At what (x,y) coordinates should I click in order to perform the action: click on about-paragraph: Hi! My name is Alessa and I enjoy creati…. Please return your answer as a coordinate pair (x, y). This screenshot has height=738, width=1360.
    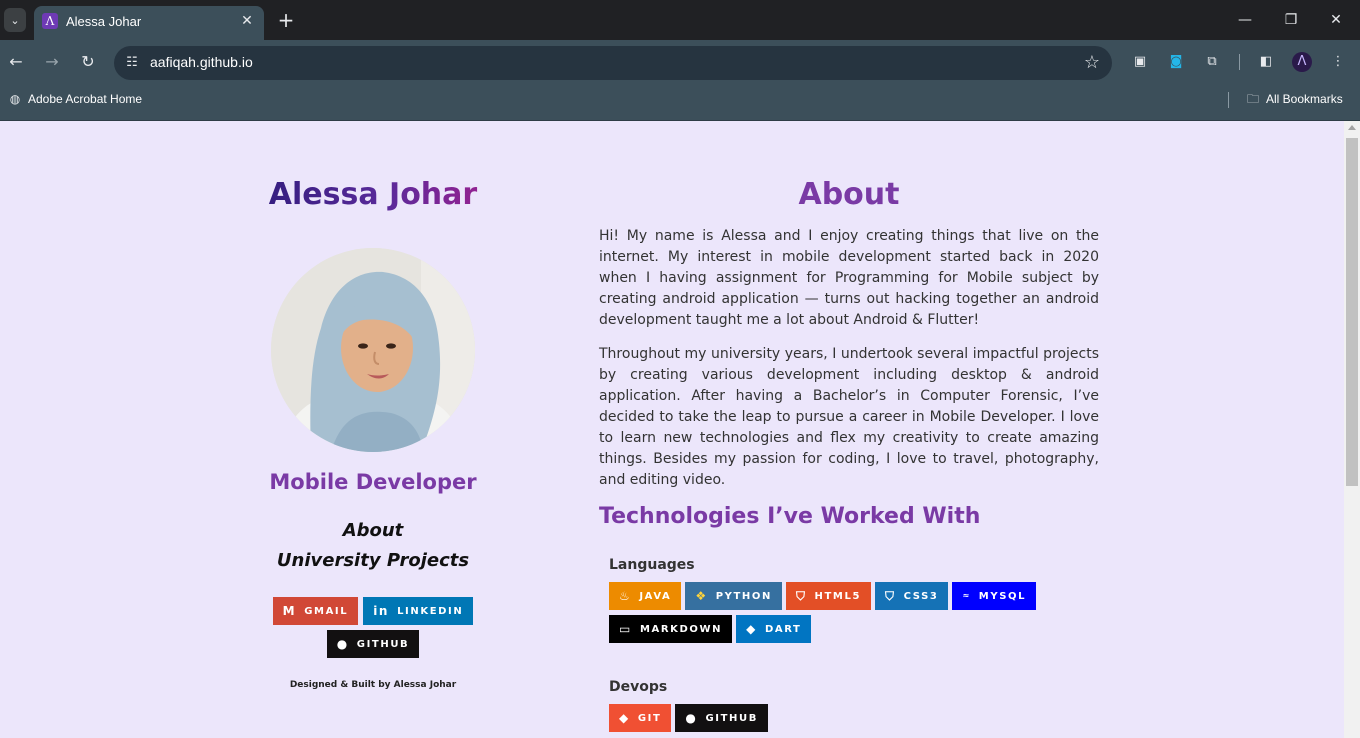
    Looking at the image, I should click on (849, 278).